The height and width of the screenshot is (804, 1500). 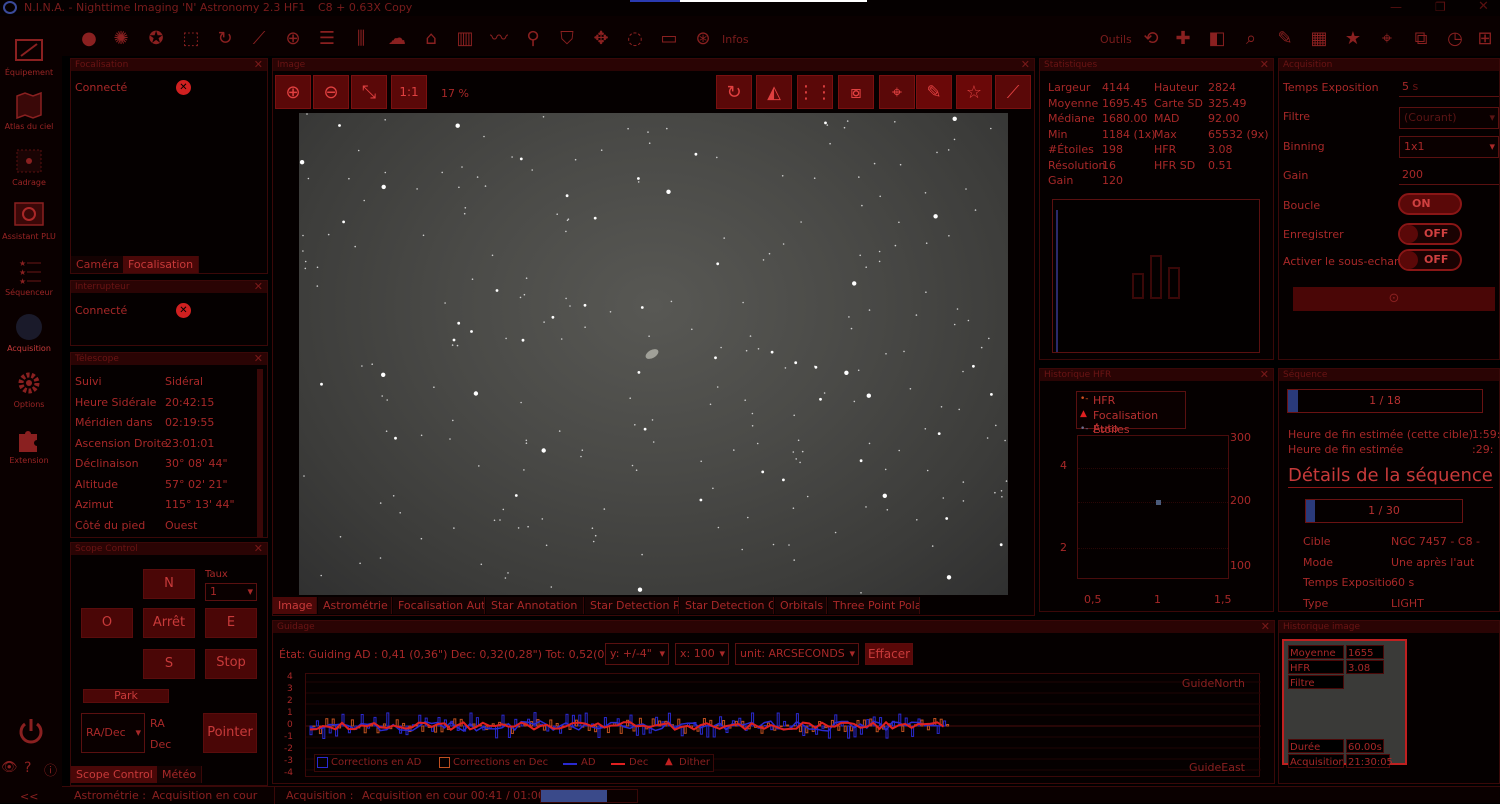 What do you see at coordinates (295, 605) in the screenshot?
I see `tab-image-view: Image` at bounding box center [295, 605].